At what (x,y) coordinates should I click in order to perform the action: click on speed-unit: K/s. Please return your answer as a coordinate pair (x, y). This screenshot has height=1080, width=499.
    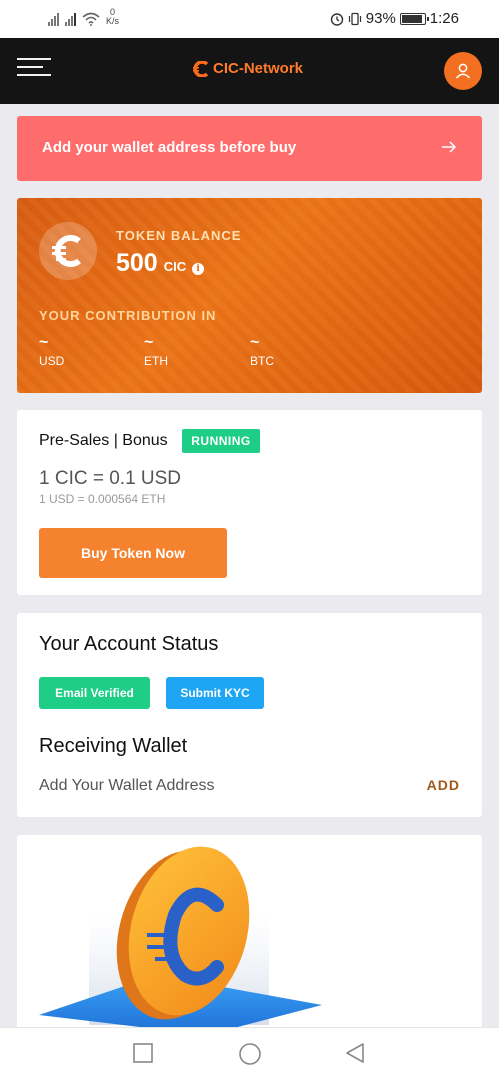
    Looking at the image, I should click on (113, 21).